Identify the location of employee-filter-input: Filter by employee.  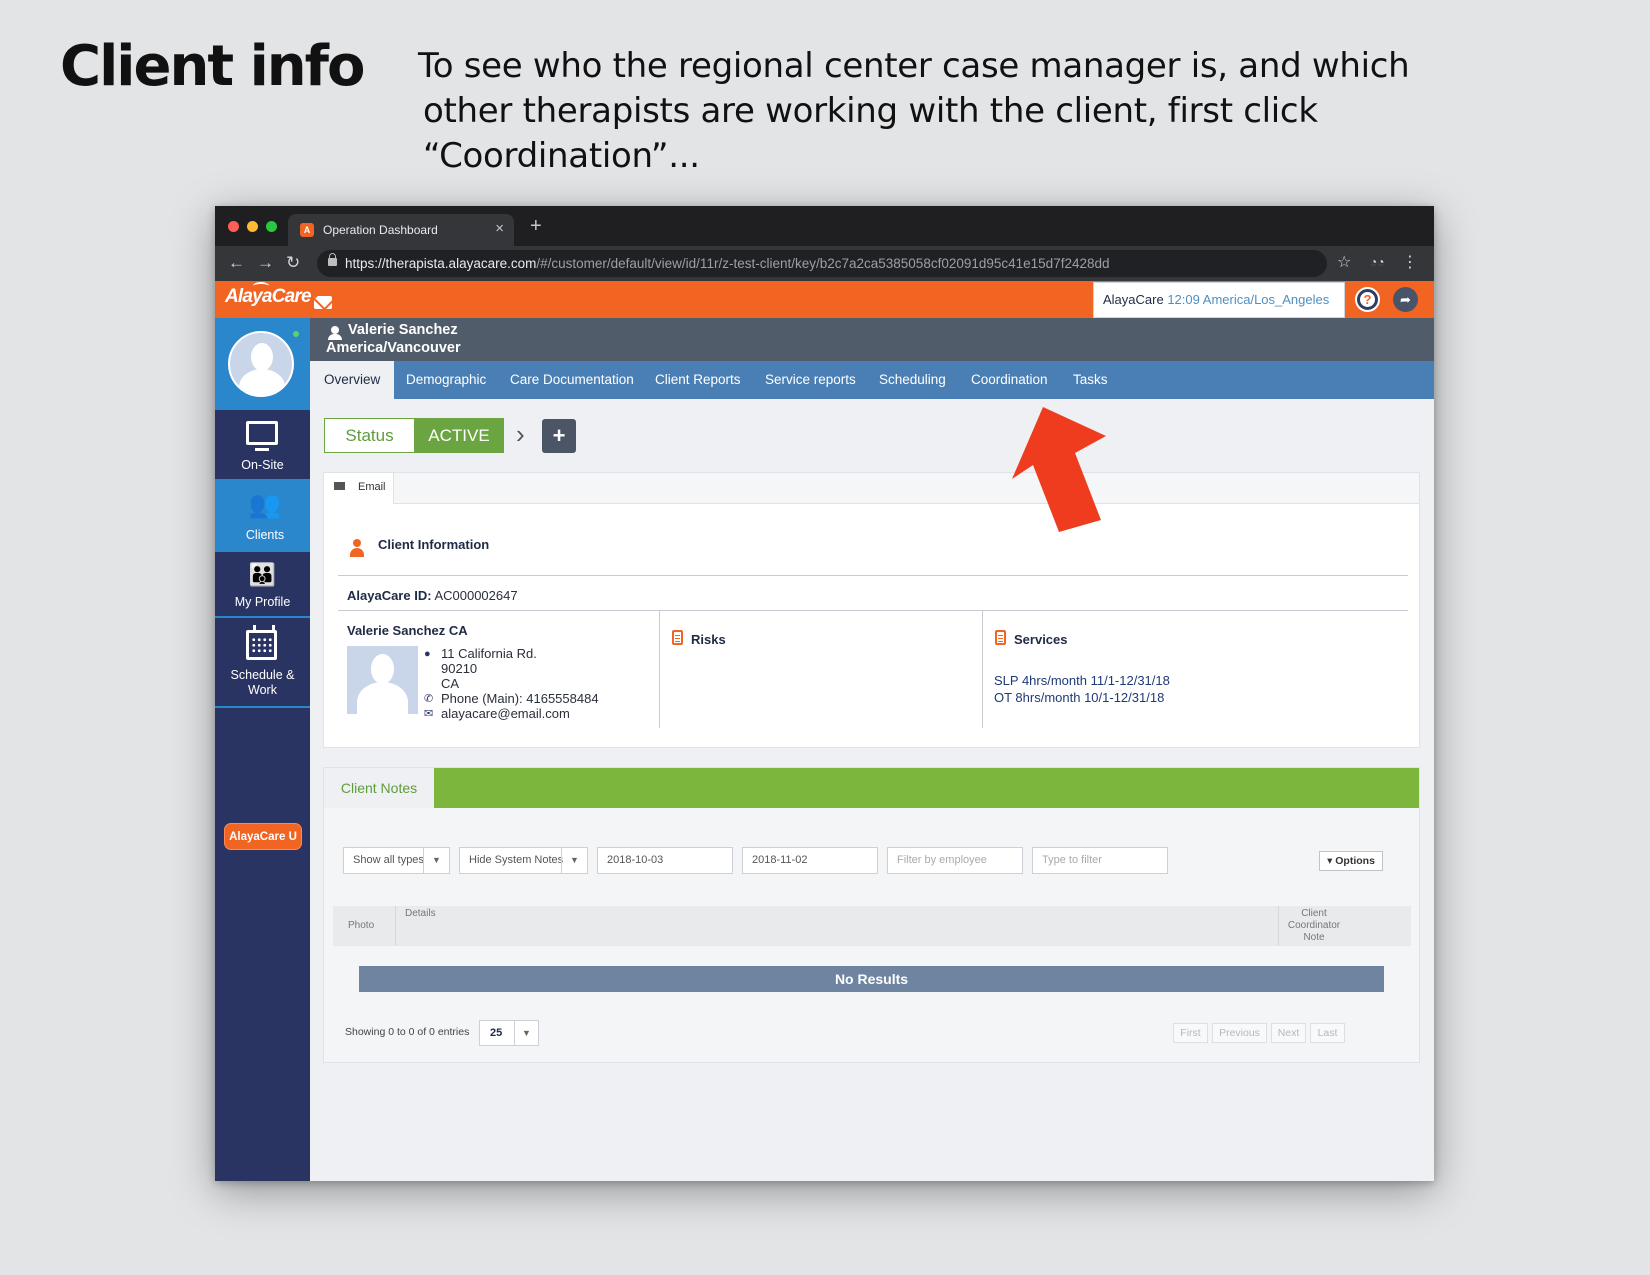
(955, 860).